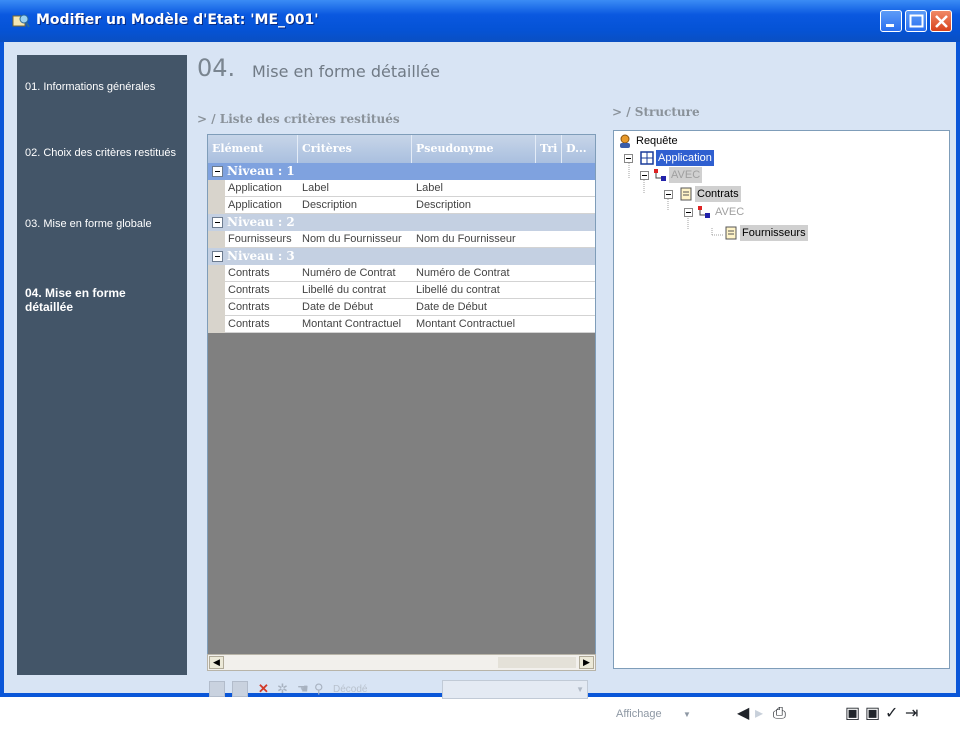  What do you see at coordinates (355, 149) in the screenshot?
I see `col-header-criteres: Critères` at bounding box center [355, 149].